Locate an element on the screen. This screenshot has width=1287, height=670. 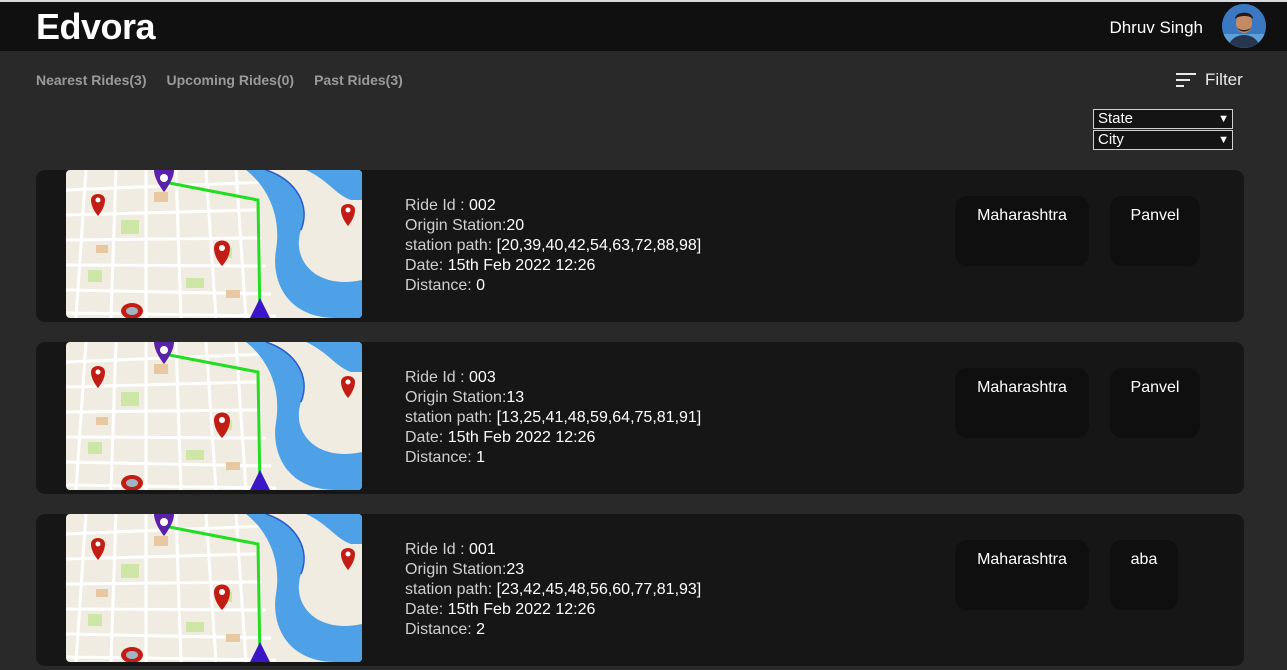
tab-past-rides: Past Rides(3) is located at coordinates (358, 80).